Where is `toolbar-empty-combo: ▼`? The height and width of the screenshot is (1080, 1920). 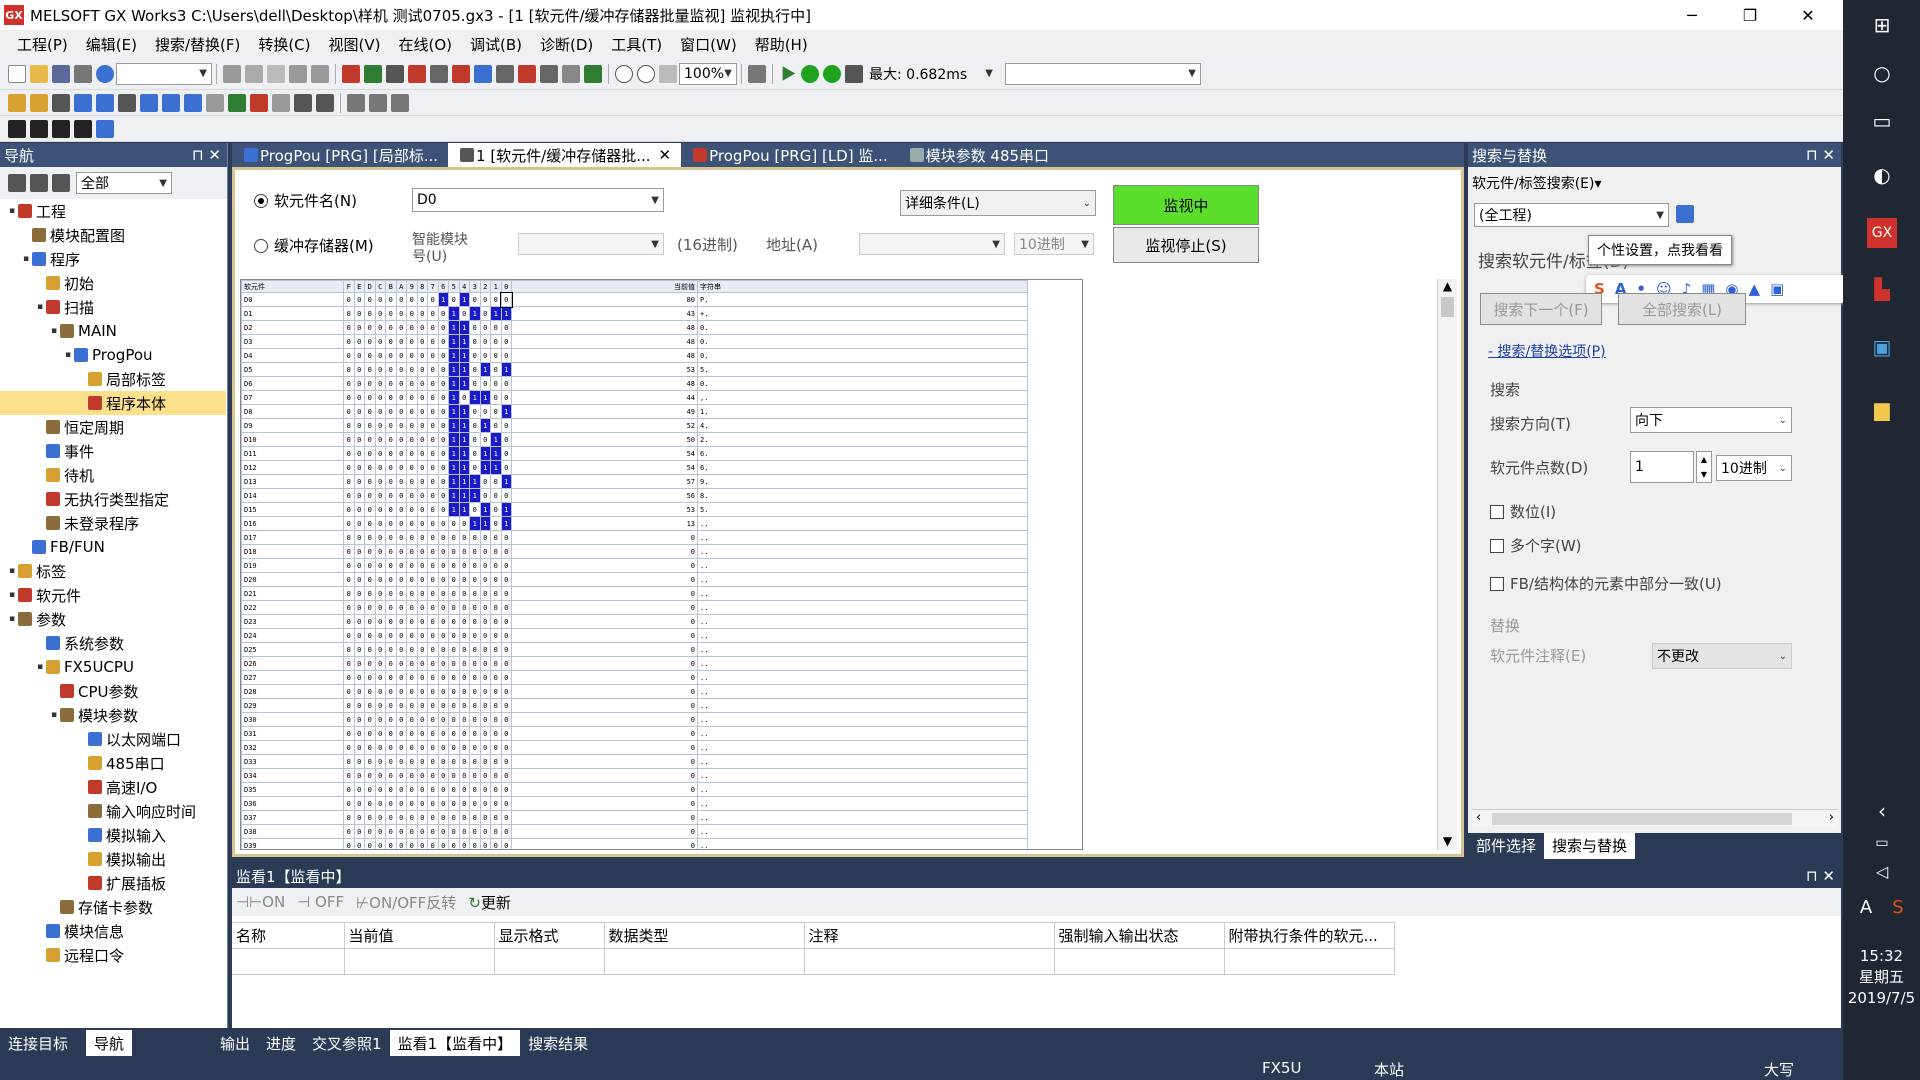
toolbar-empty-combo: ▼ is located at coordinates (1103, 73).